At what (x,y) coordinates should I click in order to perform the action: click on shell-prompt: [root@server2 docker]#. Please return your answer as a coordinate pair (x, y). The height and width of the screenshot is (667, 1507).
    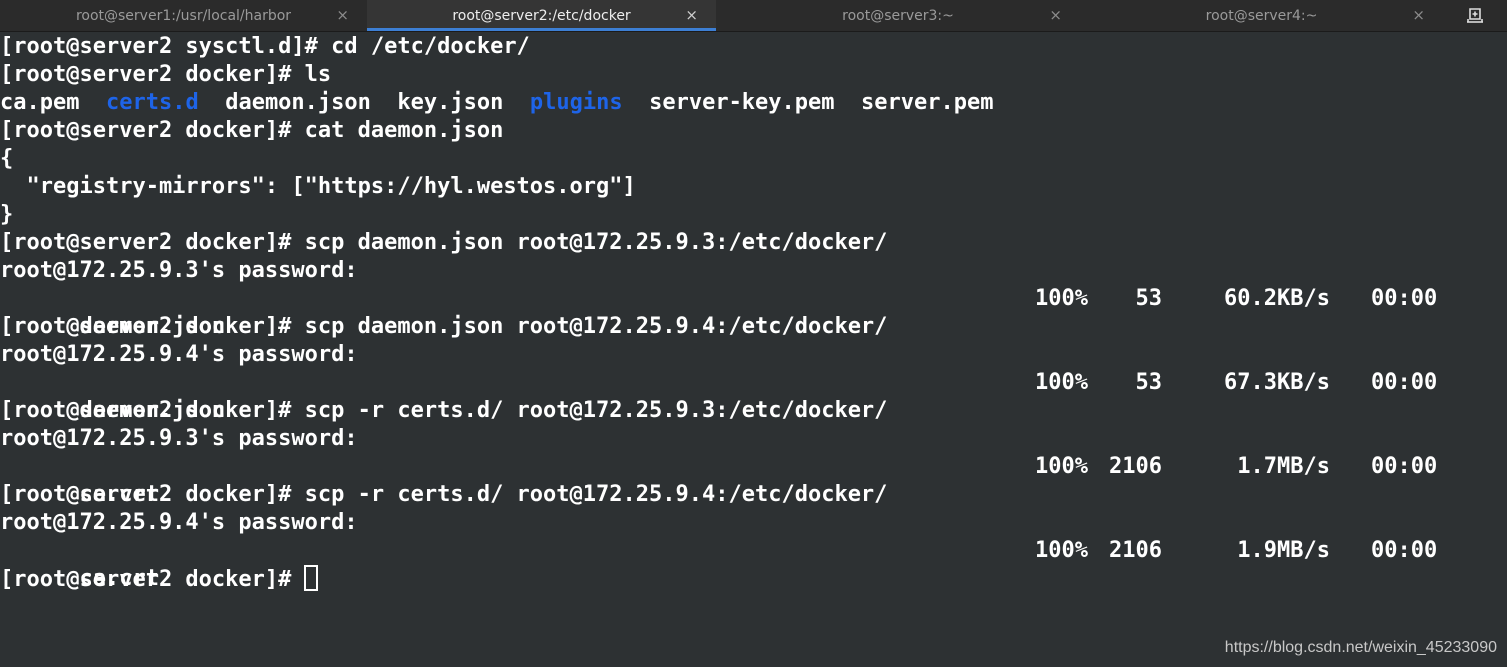
    Looking at the image, I should click on (146, 579).